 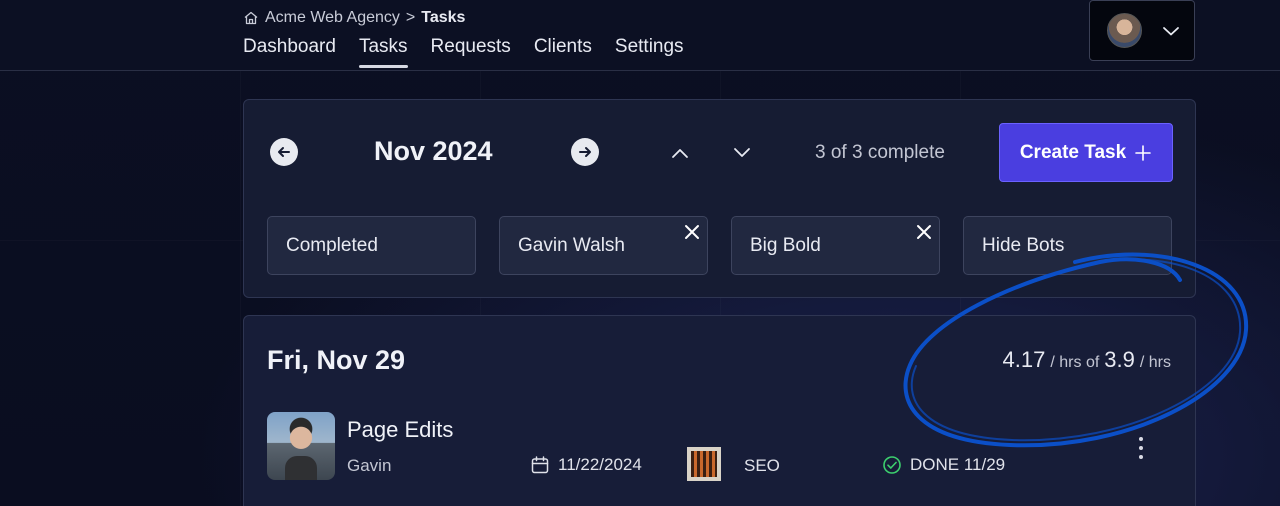 I want to click on client-logo-mark, so click(x=704, y=464).